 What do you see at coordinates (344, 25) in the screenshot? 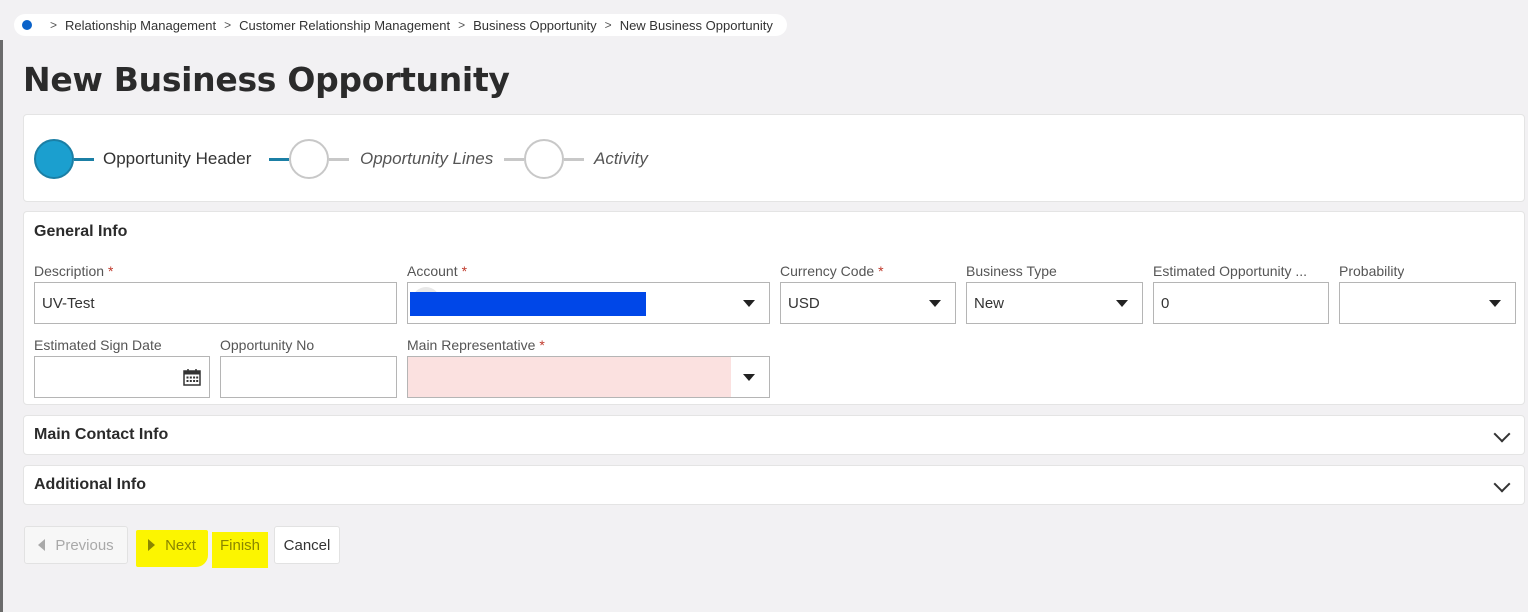
I see `breadcrumb-customer-relationship-management: Customer Relationship Management` at bounding box center [344, 25].